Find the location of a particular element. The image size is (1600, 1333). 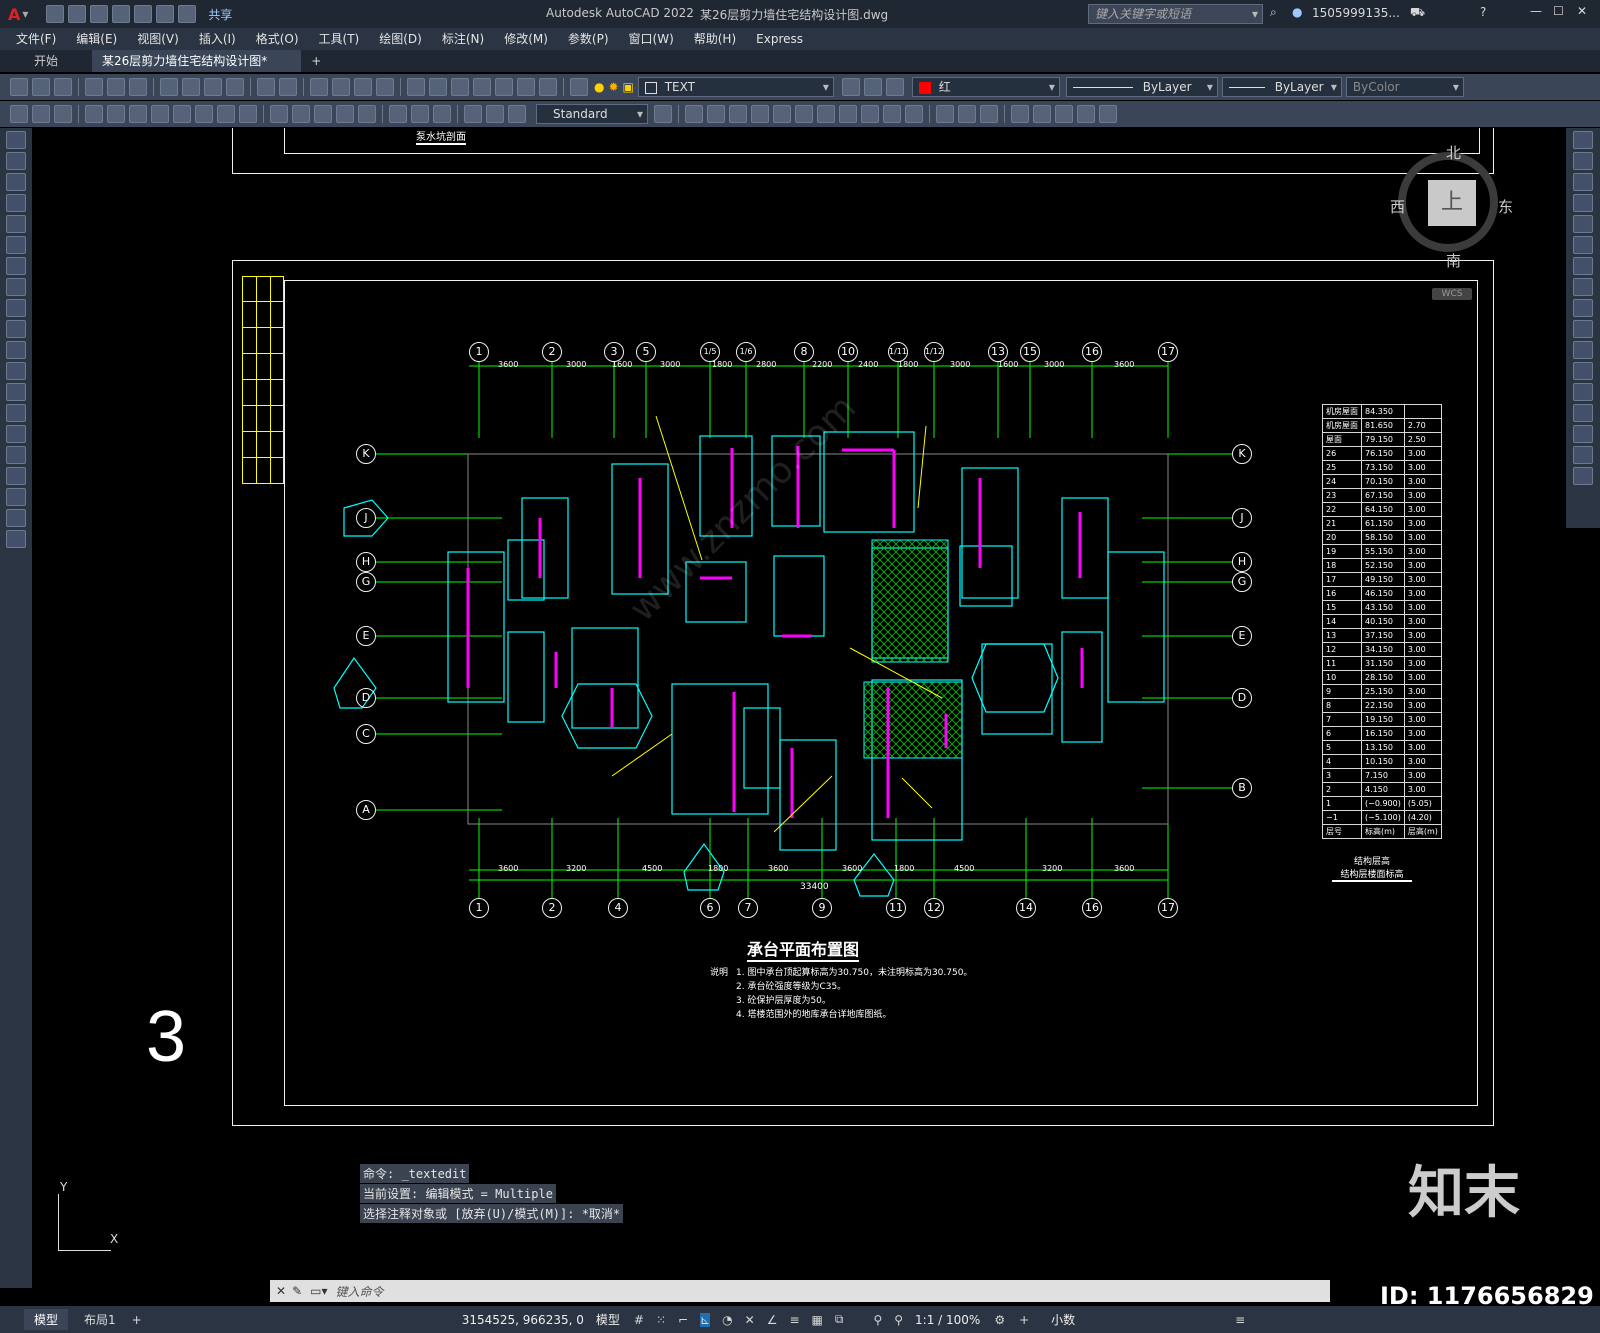

menu-modify: 修改(M) is located at coordinates (526, 39).